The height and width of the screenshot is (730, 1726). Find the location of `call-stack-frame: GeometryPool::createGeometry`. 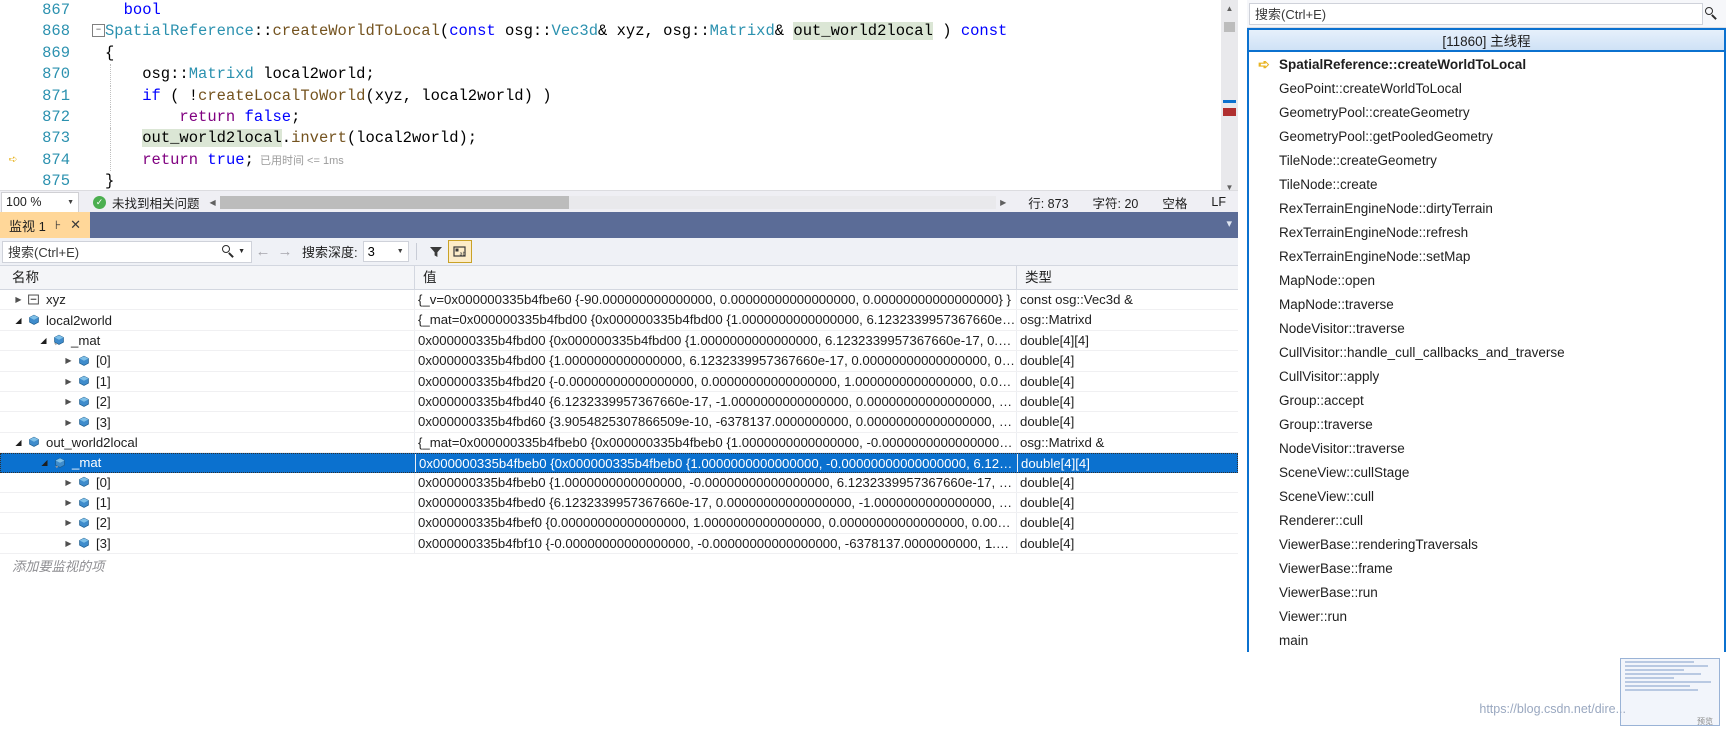

call-stack-frame: GeometryPool::createGeometry is located at coordinates (1486, 112).